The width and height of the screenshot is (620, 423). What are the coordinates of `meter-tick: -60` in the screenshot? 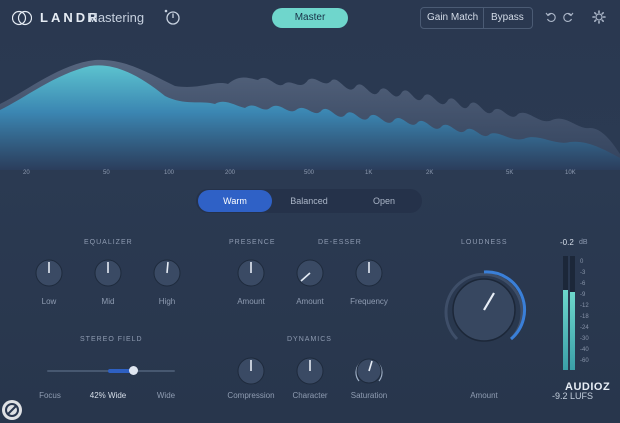 It's located at (584, 361).